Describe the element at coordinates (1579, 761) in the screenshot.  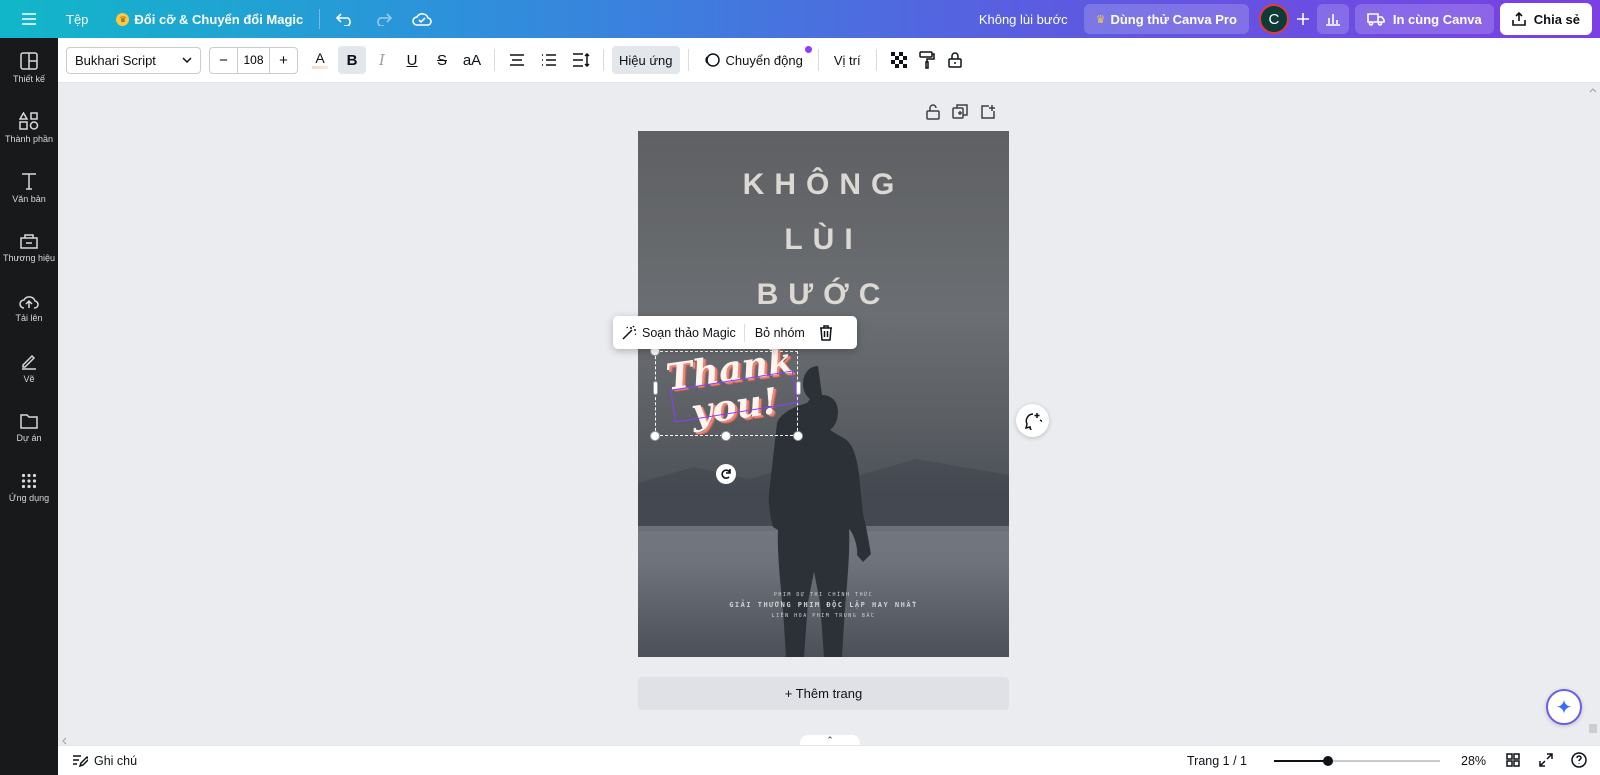
I see `help-button` at that location.